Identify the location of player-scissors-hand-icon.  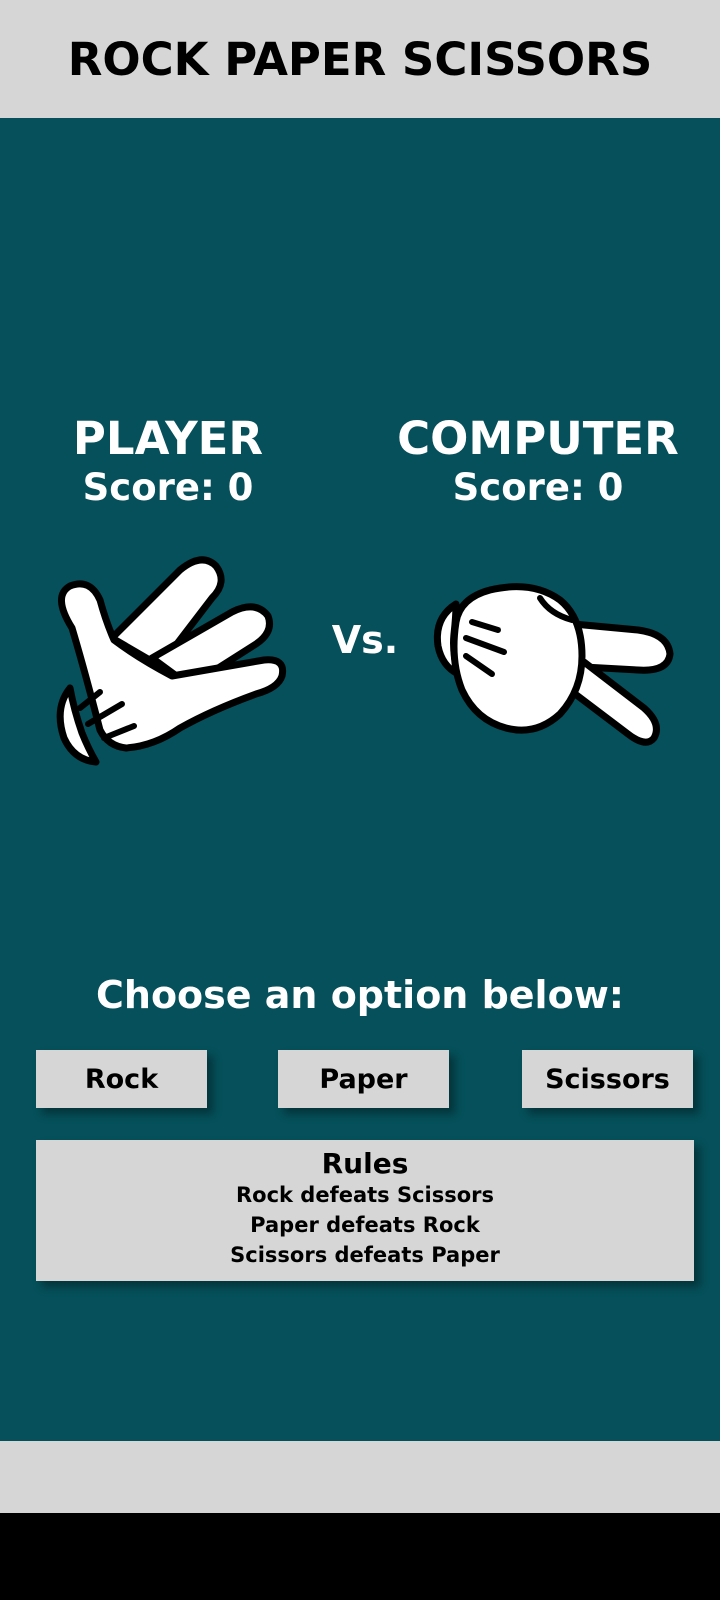
(171, 661).